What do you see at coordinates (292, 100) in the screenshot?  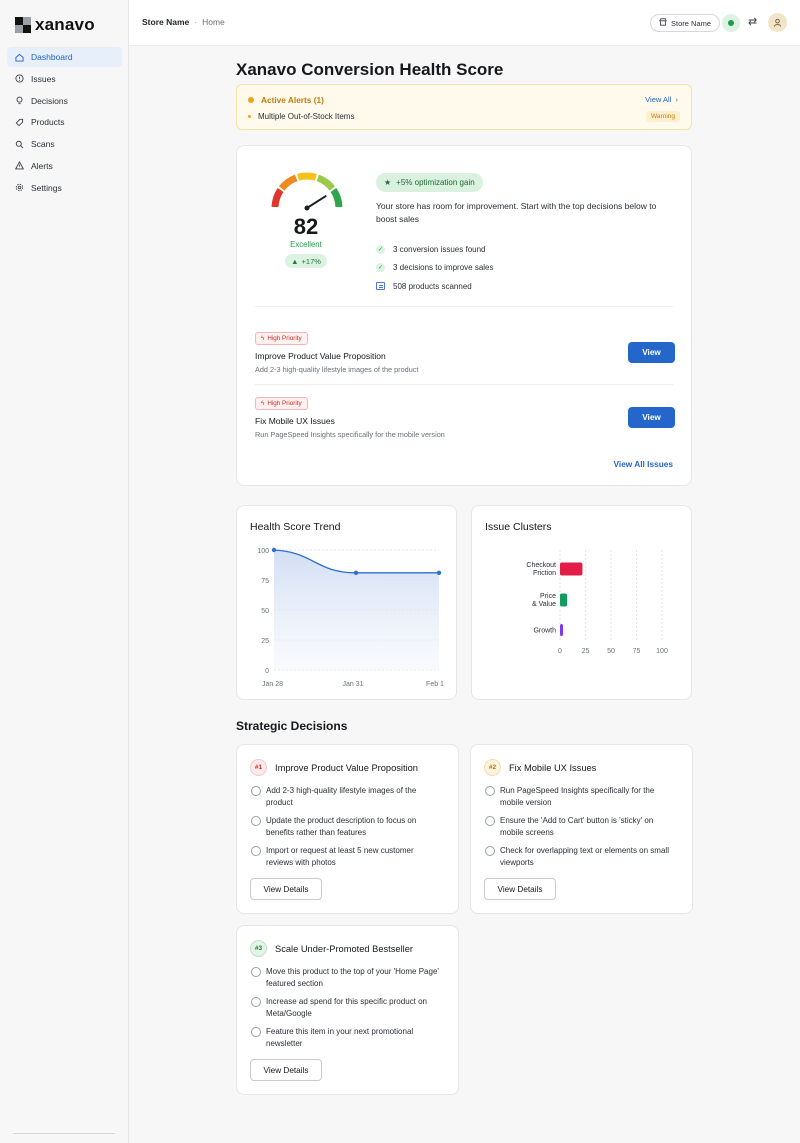 I see `alerts-heading-text: Active Alerts (1)` at bounding box center [292, 100].